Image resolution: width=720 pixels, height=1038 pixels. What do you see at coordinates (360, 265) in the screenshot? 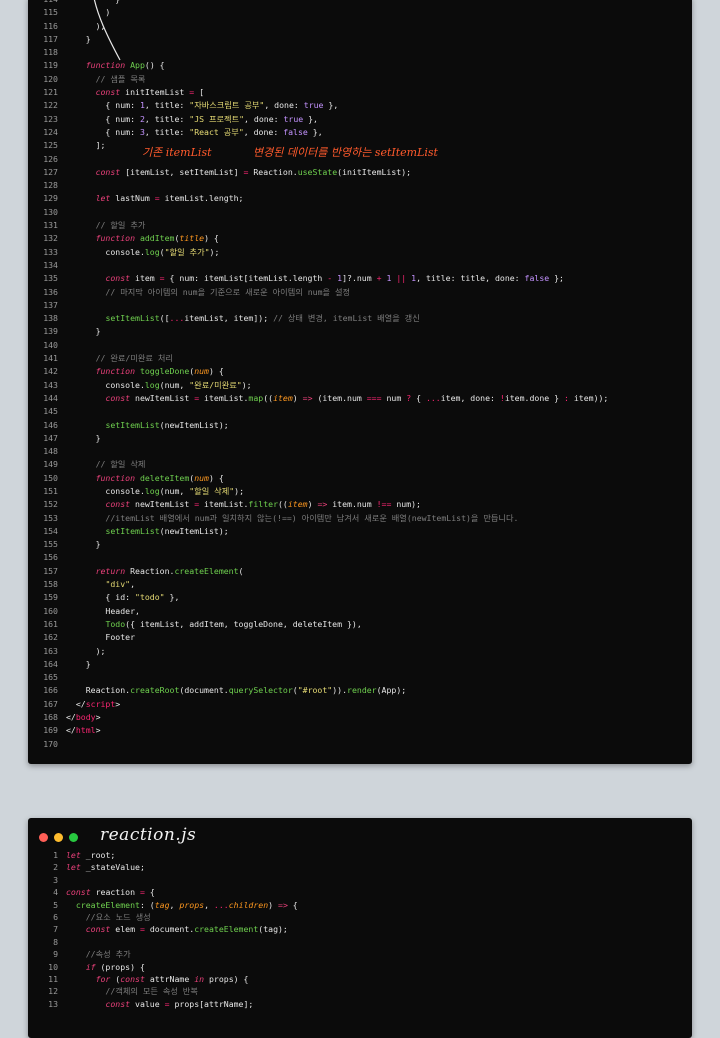
I see `code-line: 134` at bounding box center [360, 265].